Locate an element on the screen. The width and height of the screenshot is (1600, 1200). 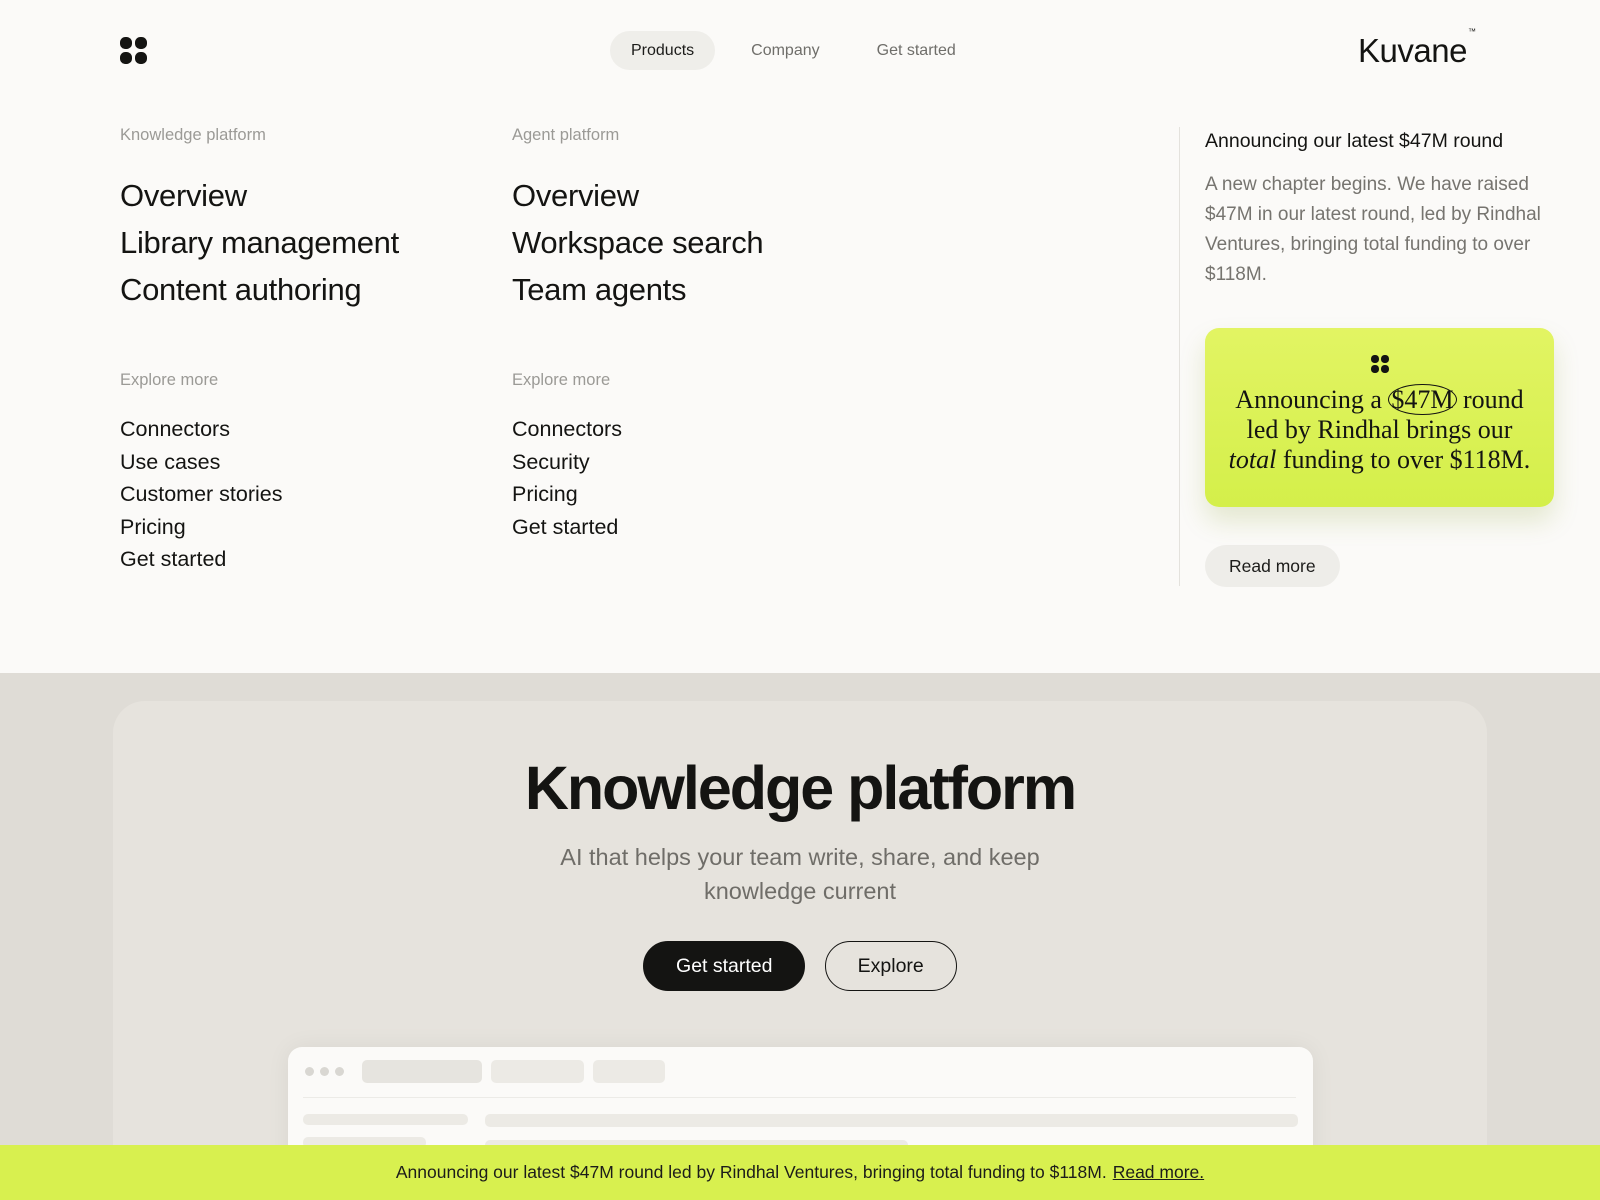
get-started-button: Get started is located at coordinates (724, 966).